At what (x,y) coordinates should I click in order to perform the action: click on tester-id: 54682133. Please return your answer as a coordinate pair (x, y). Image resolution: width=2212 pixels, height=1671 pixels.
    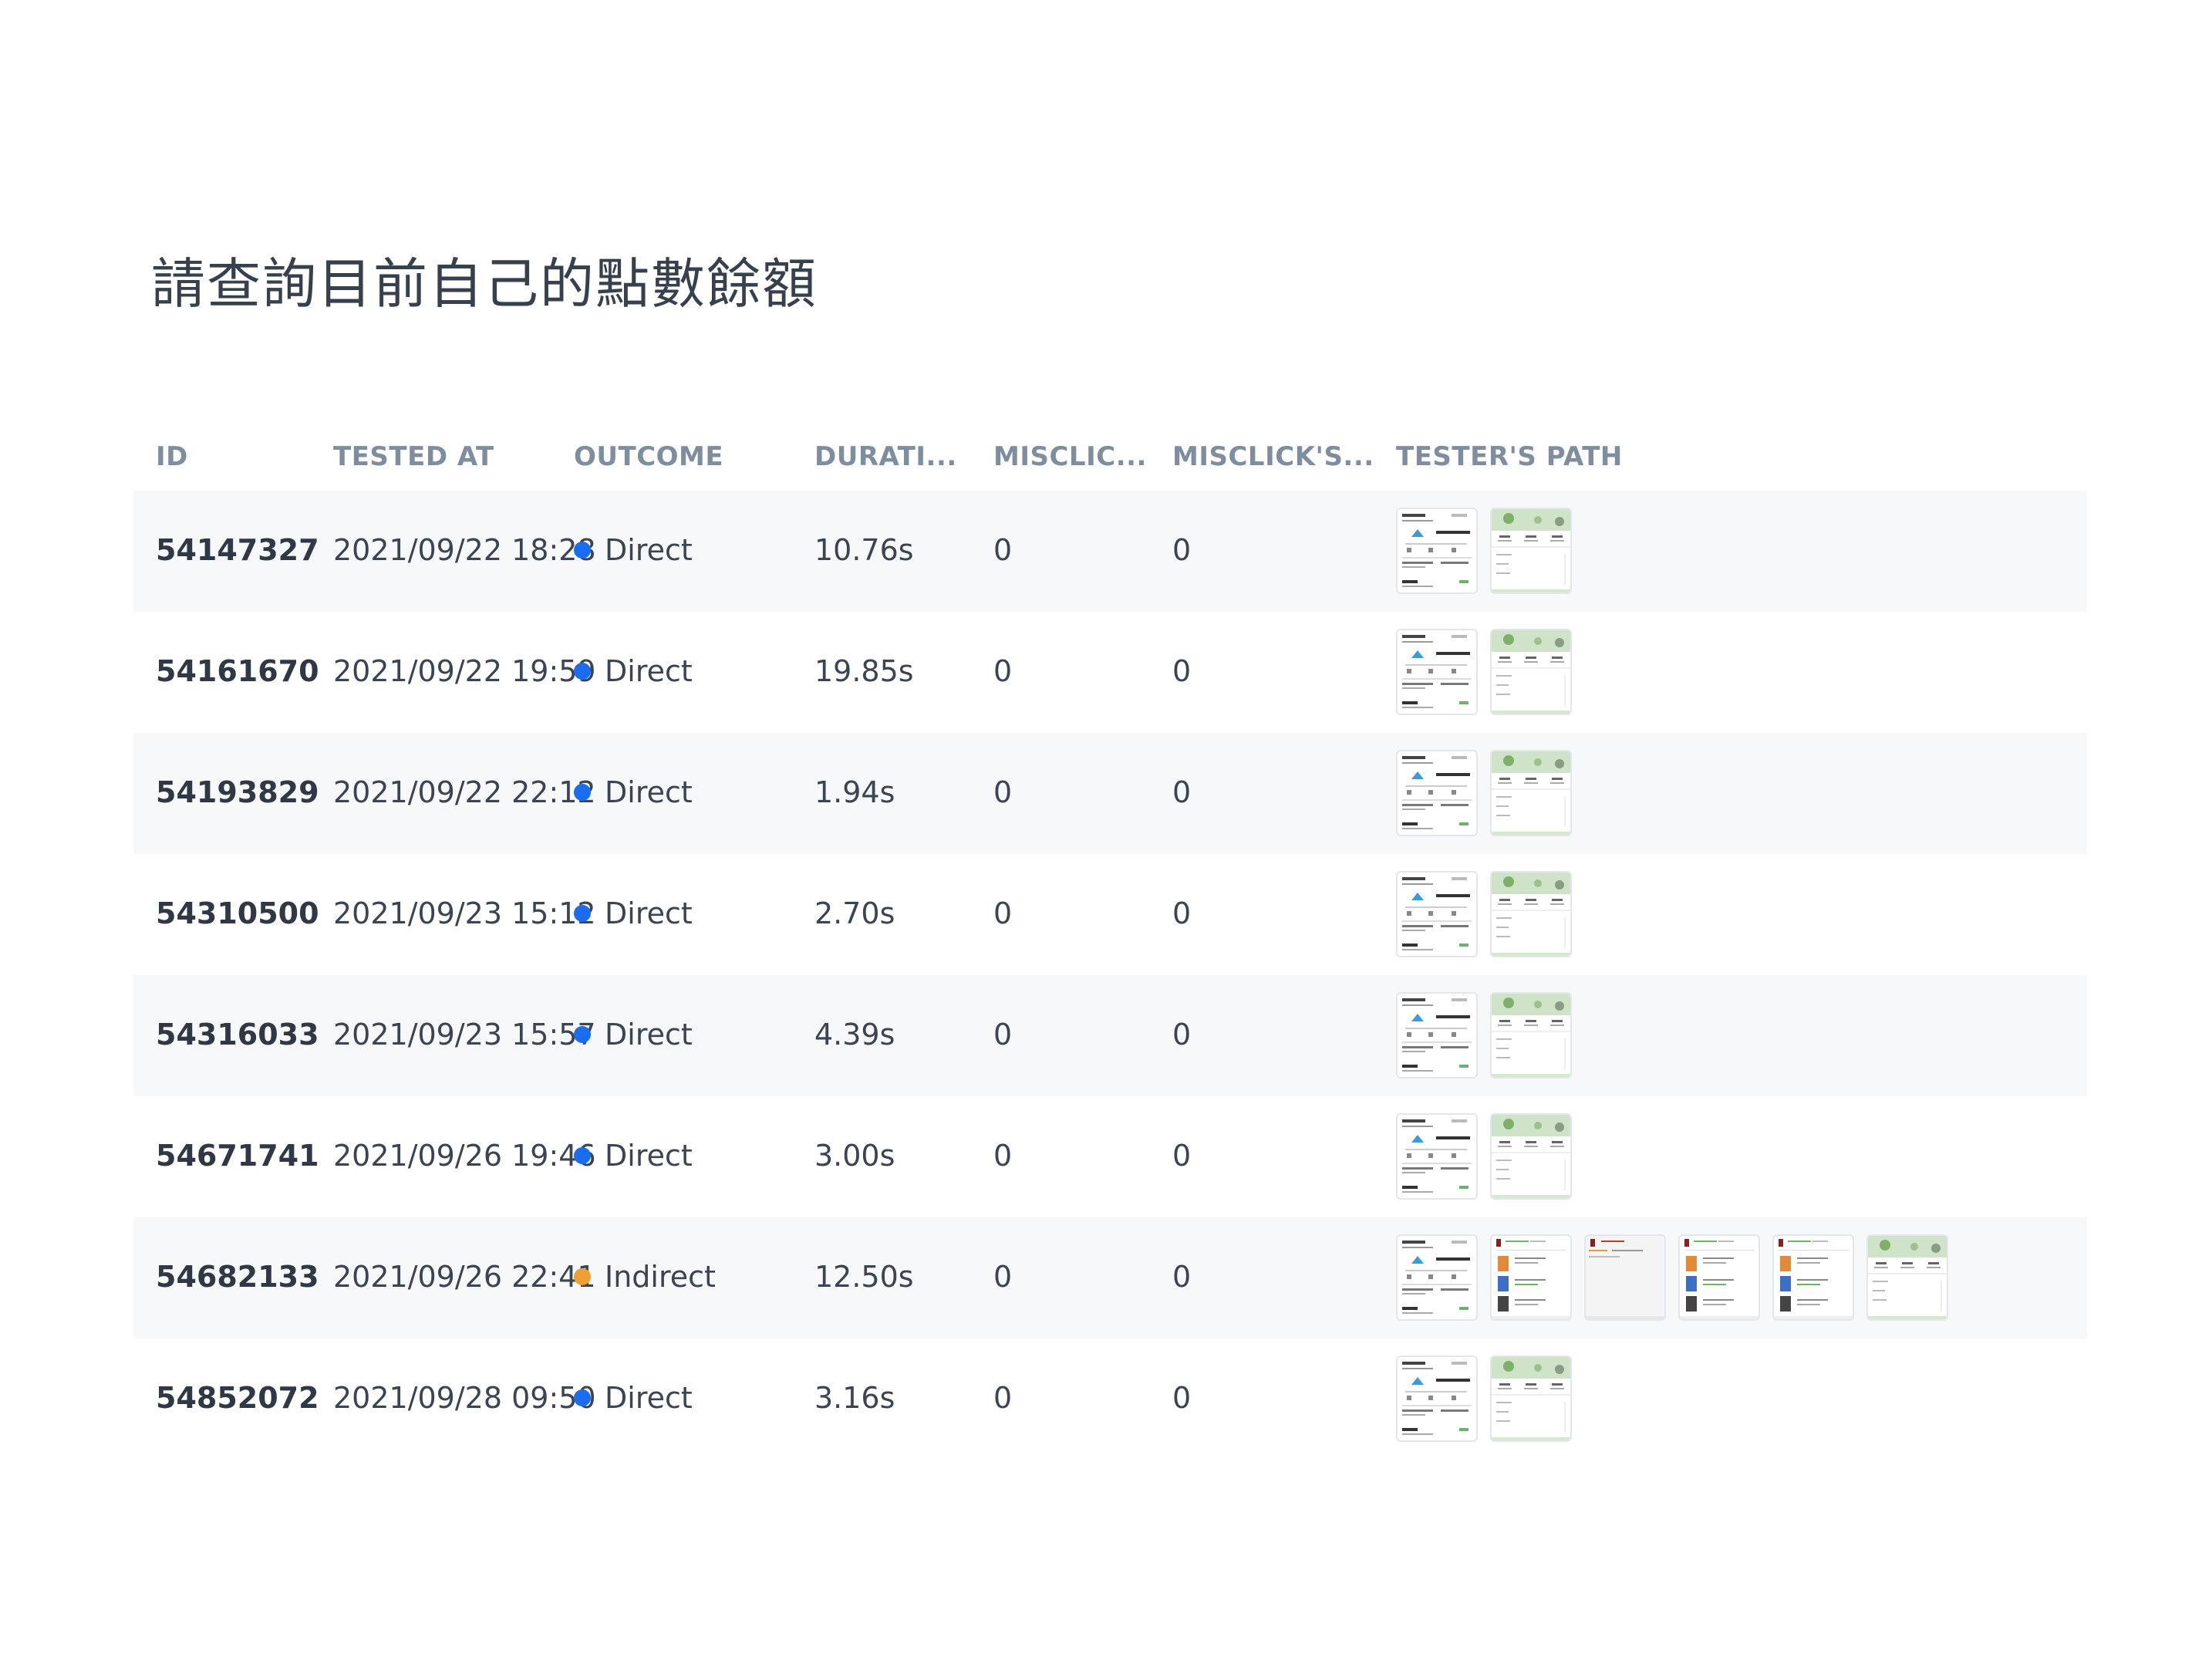
    Looking at the image, I should click on (237, 1276).